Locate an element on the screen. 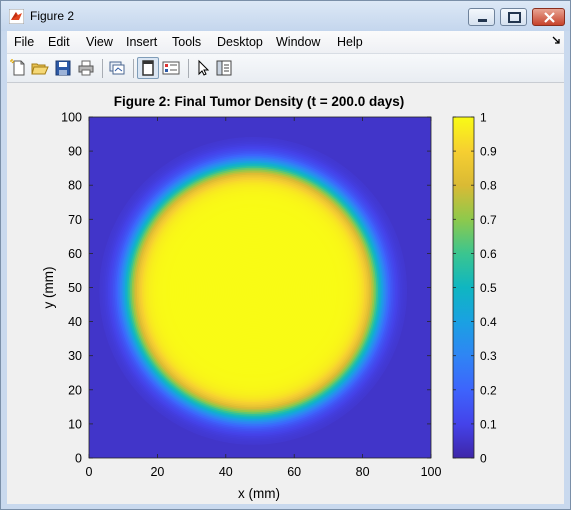 The height and width of the screenshot is (510, 571). y-tick-label: 20 is located at coordinates (75, 390).